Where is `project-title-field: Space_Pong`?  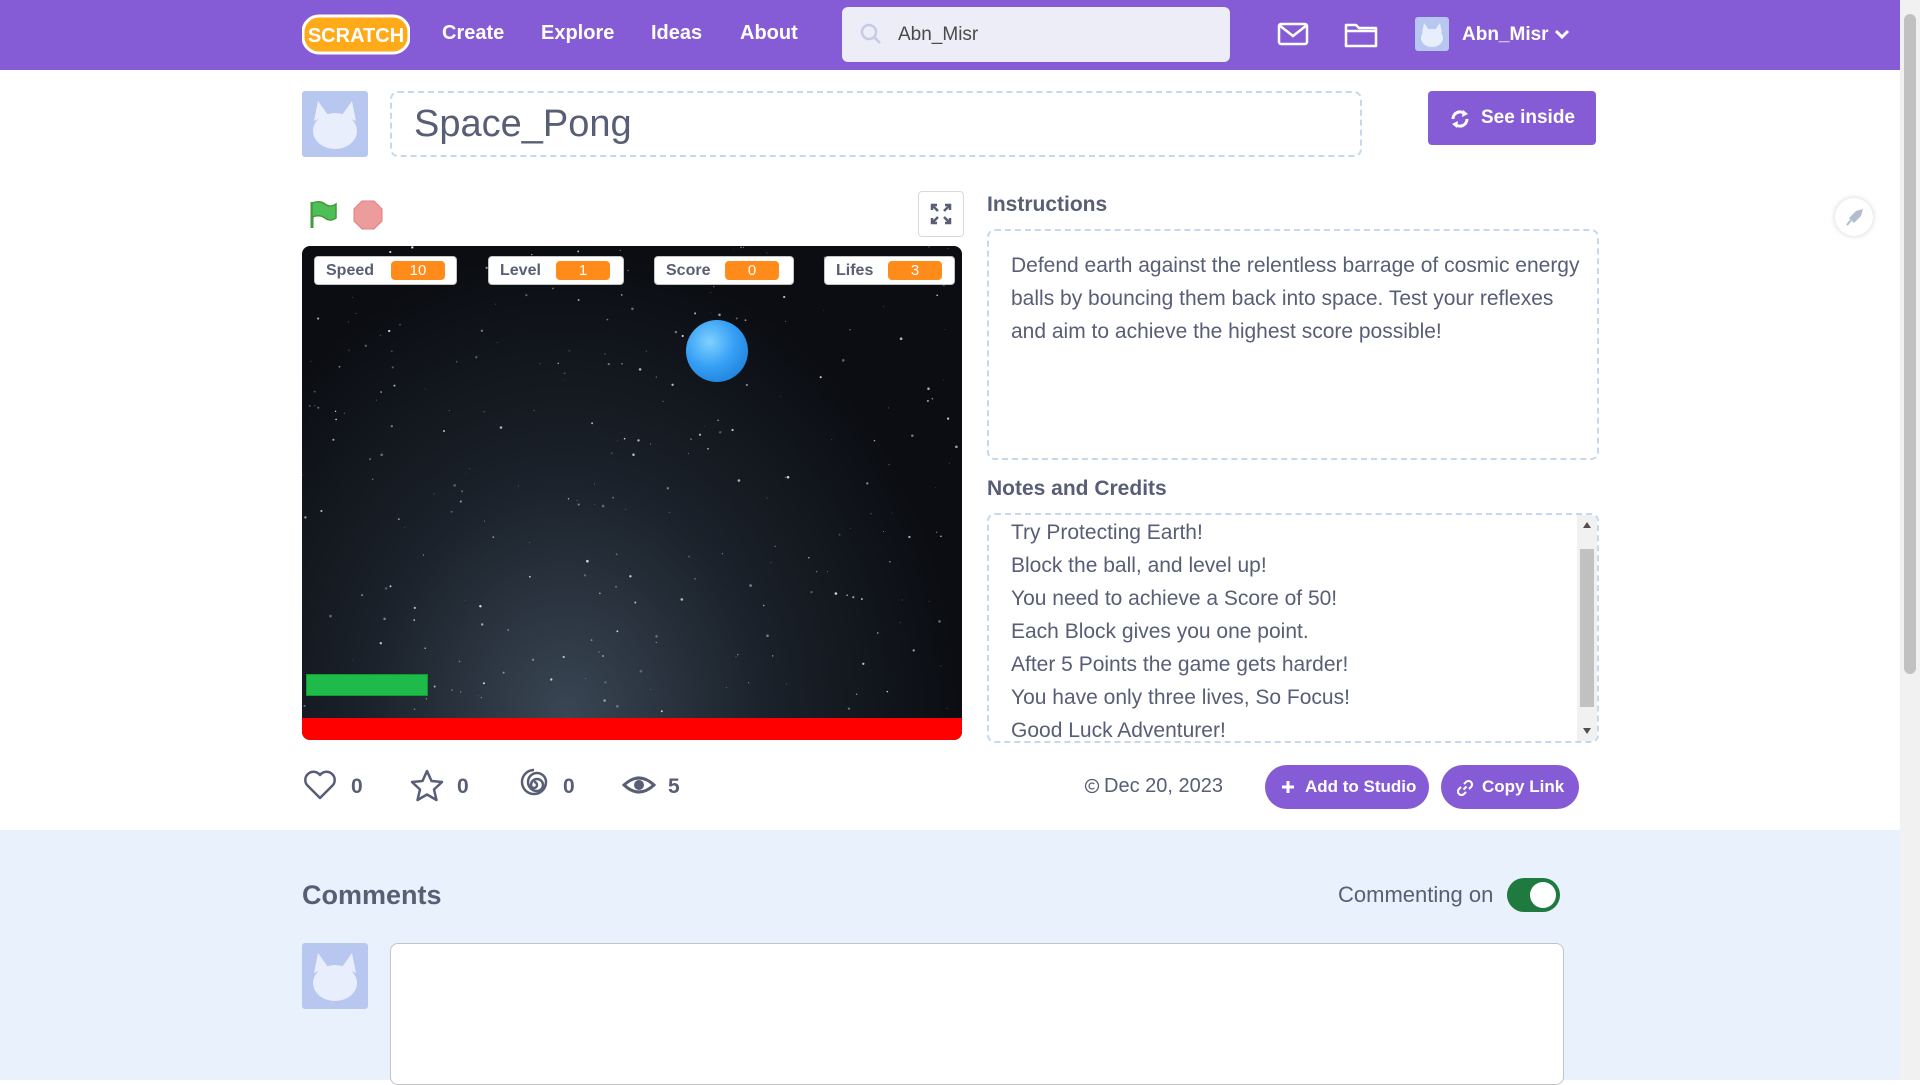
project-title-field: Space_Pong is located at coordinates (876, 124).